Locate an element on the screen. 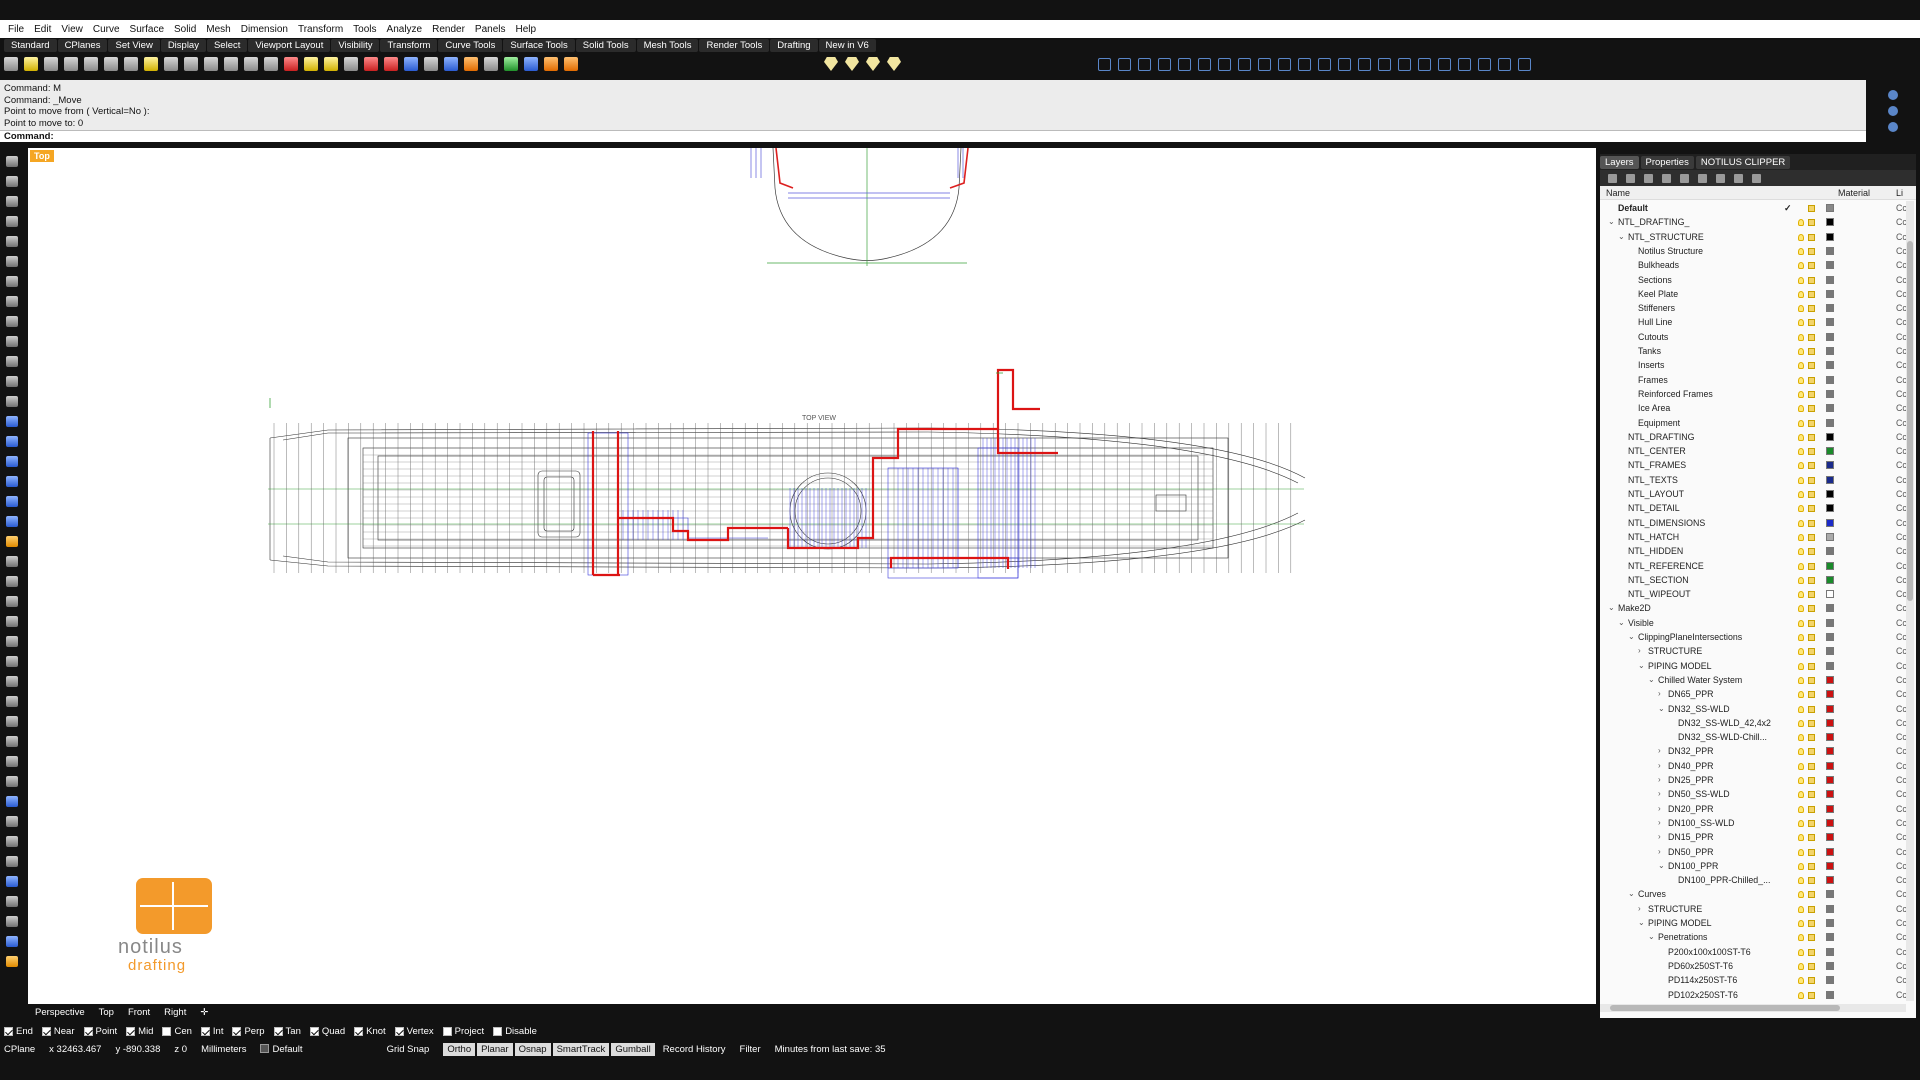 Image resolution: width=1920 pixels, height=1080 pixels. analyze-icon is located at coordinates (12, 881).